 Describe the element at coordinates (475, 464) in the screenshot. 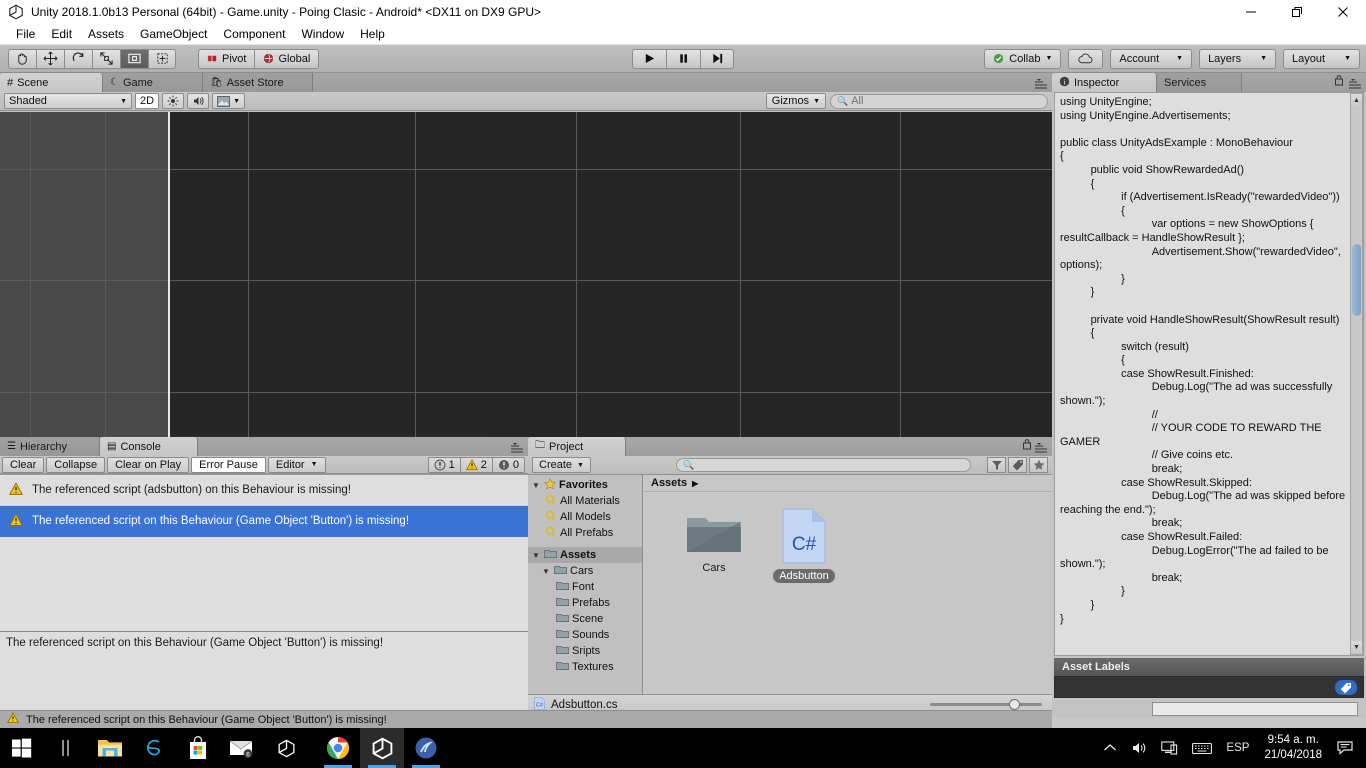

I see `warning-count: 2` at that location.